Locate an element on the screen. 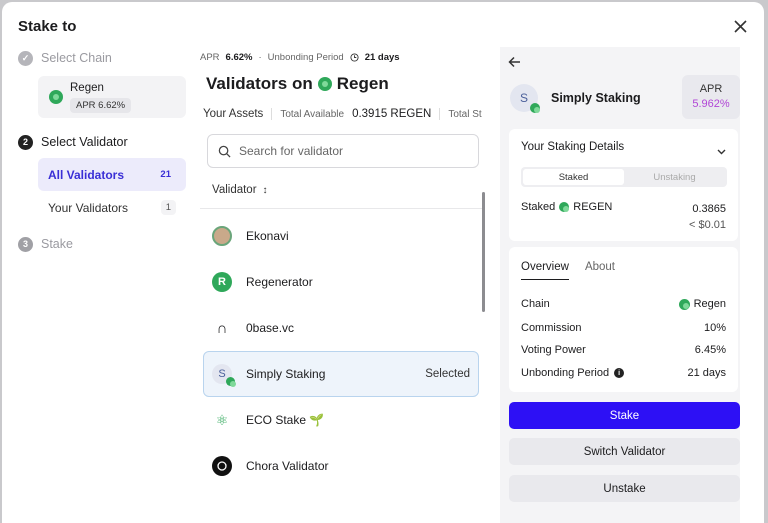  validator-name: 0base.vc is located at coordinates (270, 328).